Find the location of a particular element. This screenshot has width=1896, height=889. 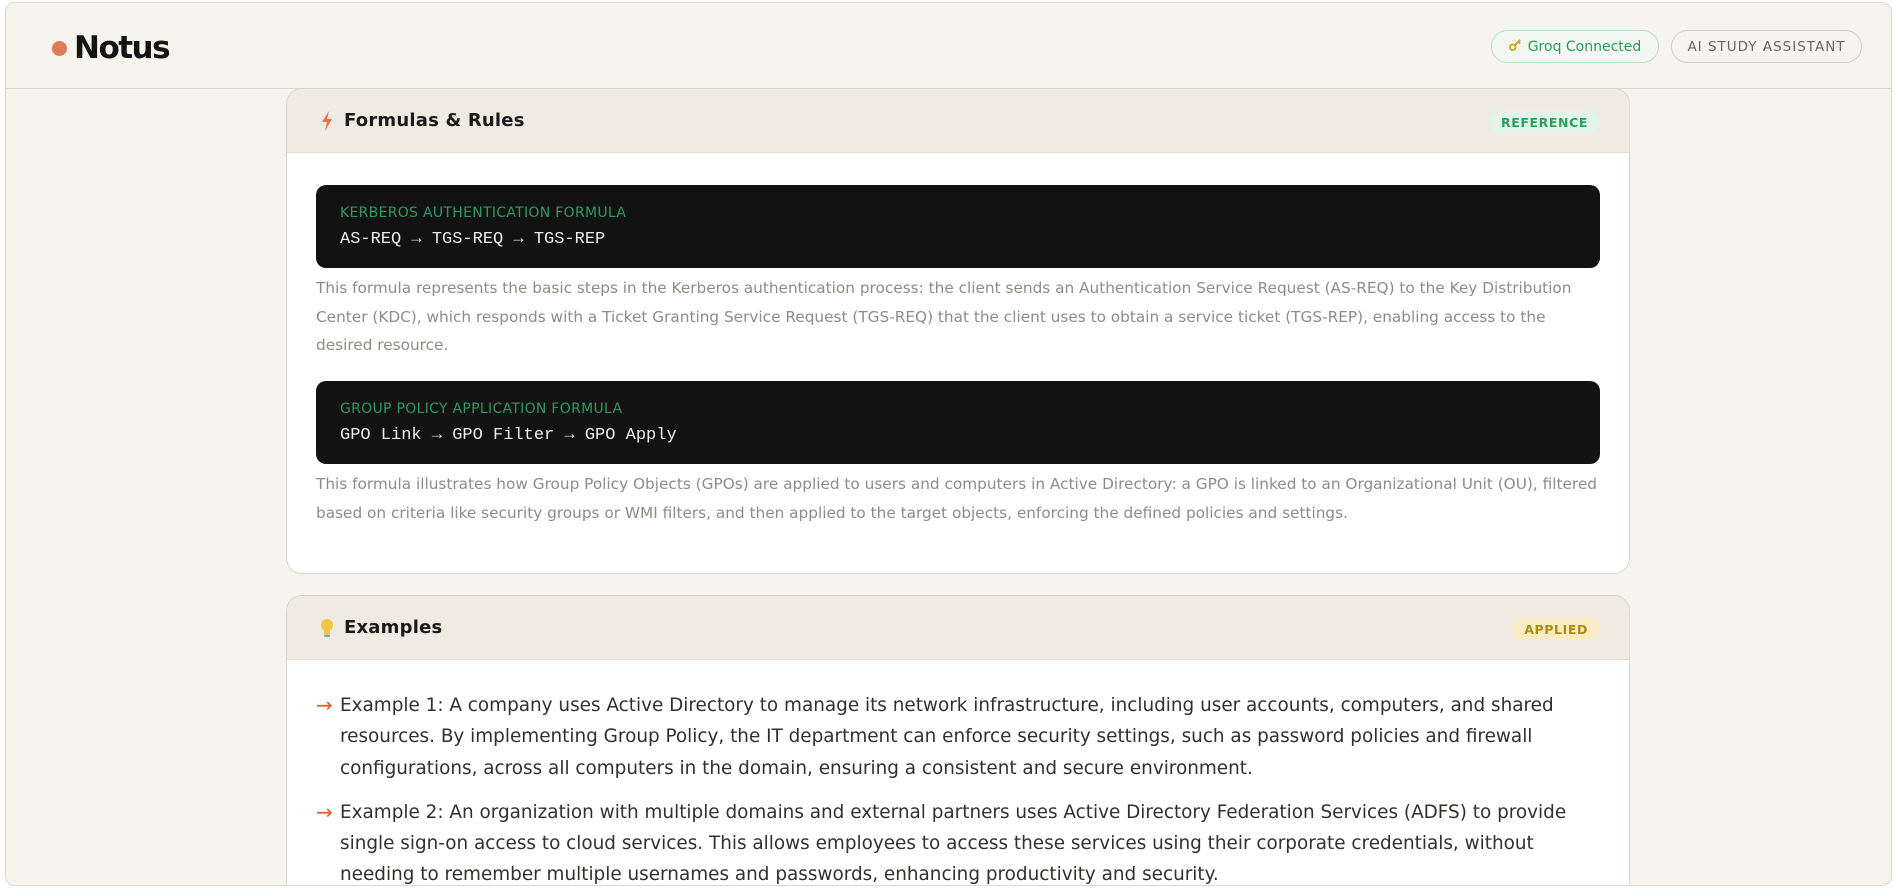

formula-text: AS-REQ → TGS-REQ → TGS-REP is located at coordinates (473, 239).